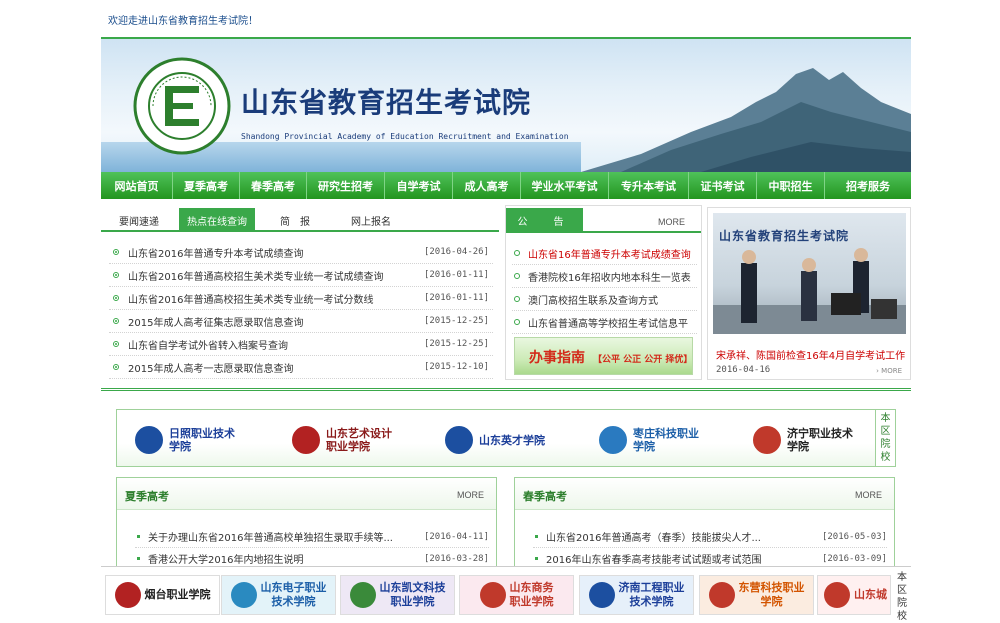 The width and height of the screenshot is (1000, 623). What do you see at coordinates (868, 495) in the screenshot?
I see `spring-more-link: MORE` at bounding box center [868, 495].